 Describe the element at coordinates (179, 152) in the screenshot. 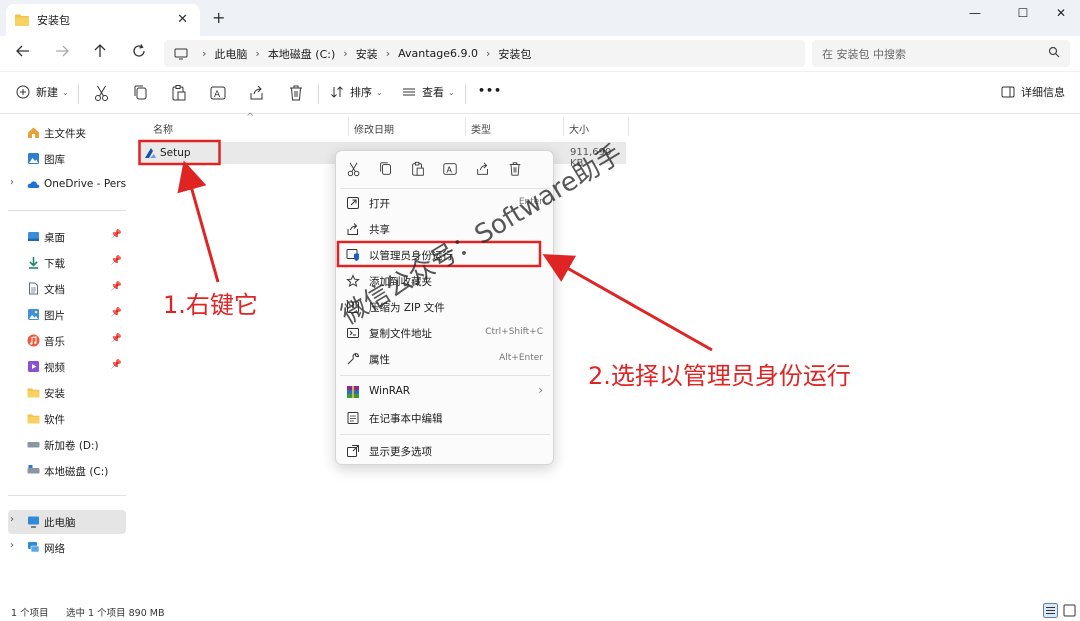

I see `highlight-box-setup` at that location.